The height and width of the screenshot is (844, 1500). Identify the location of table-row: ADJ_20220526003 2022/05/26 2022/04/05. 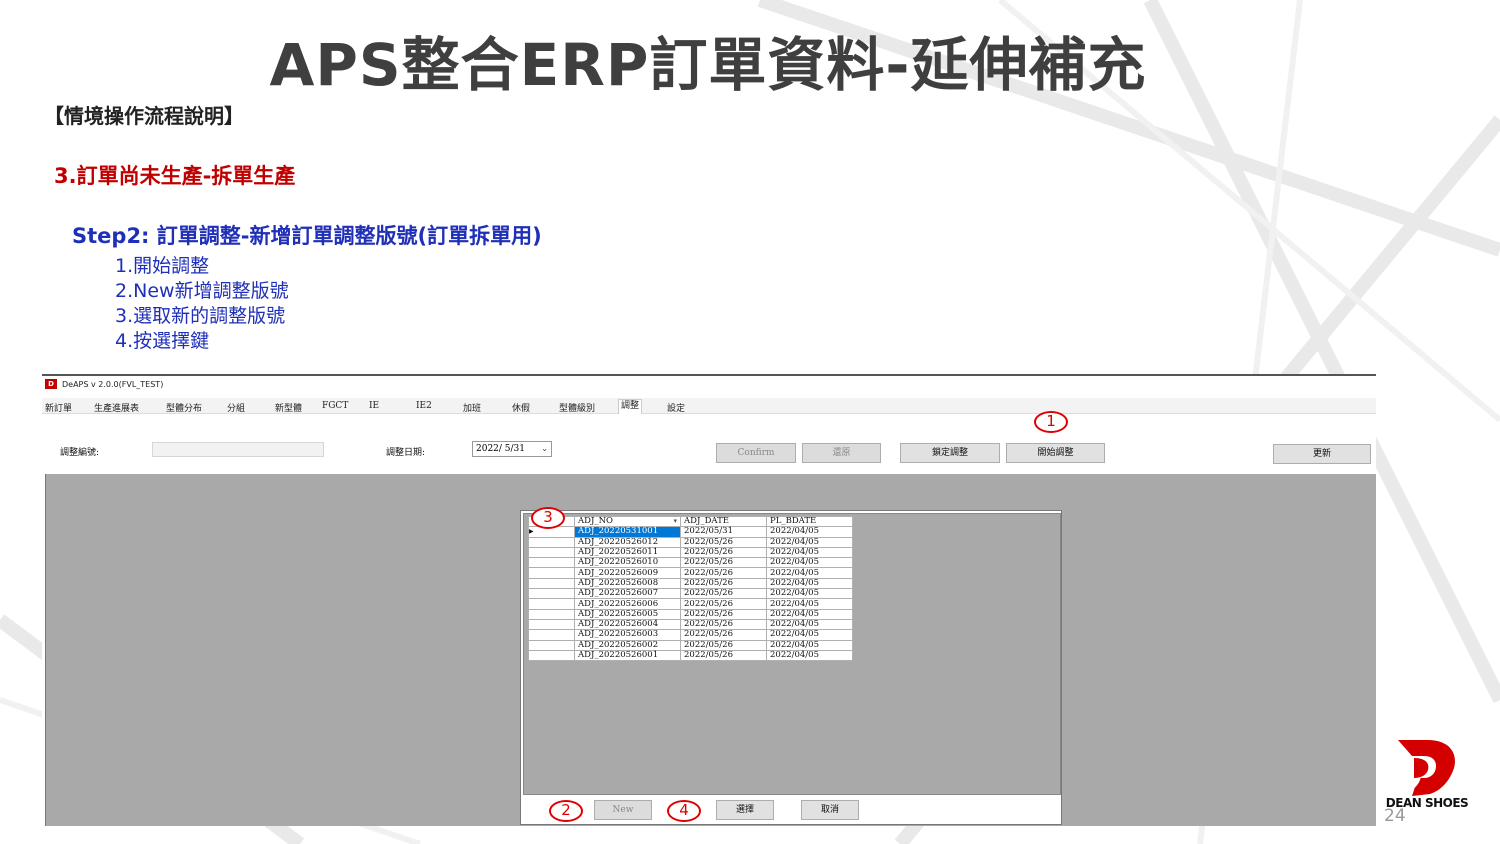
(690, 635).